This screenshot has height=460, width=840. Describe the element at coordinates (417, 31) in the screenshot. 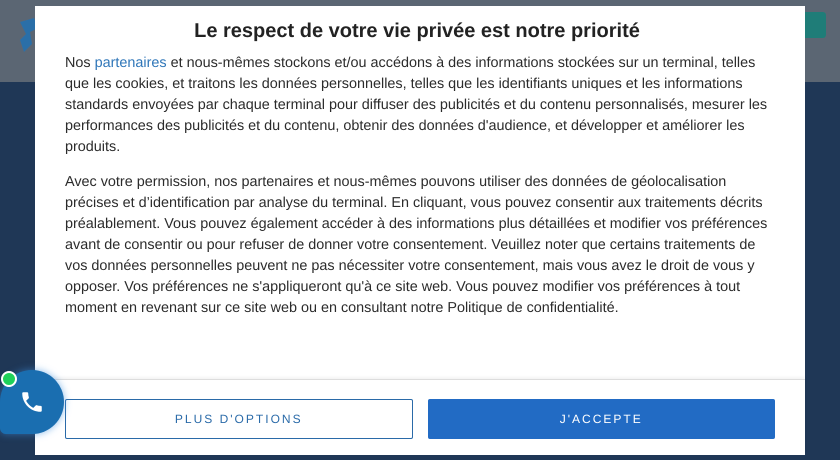

I see `dialog-title: Le respect de votre vie privée est notre priorité` at that location.